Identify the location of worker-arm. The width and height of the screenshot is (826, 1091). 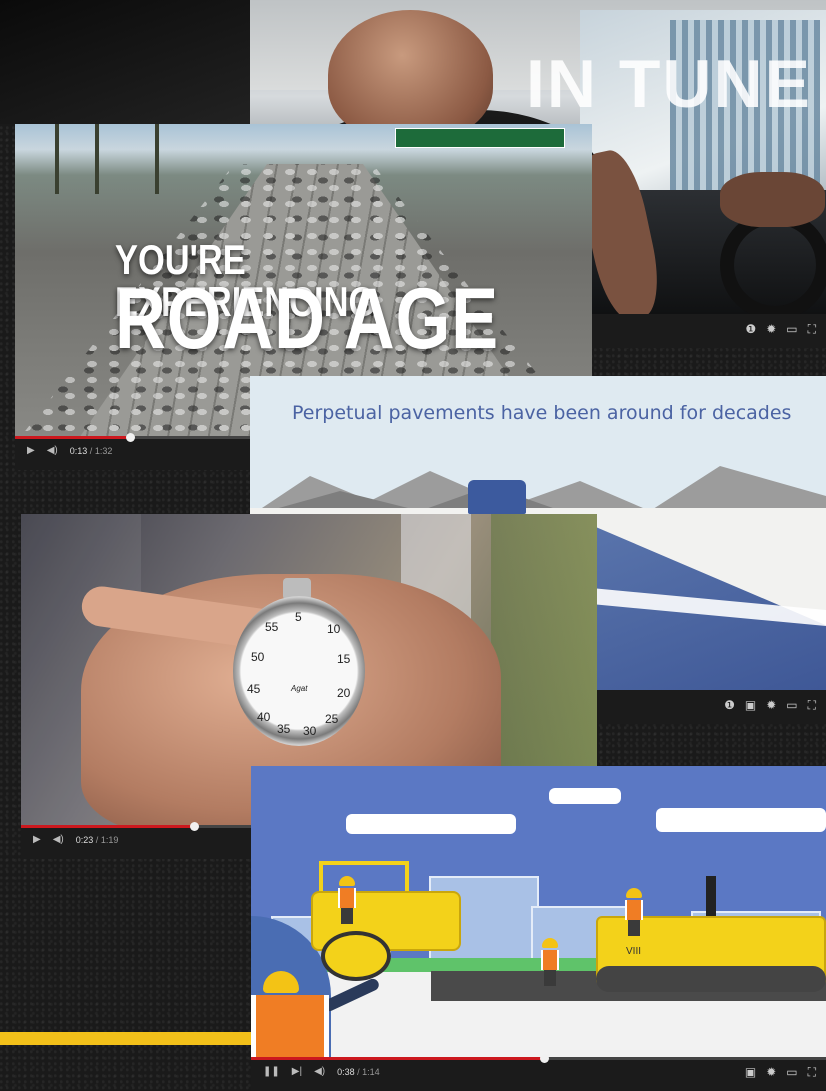
(351, 995).